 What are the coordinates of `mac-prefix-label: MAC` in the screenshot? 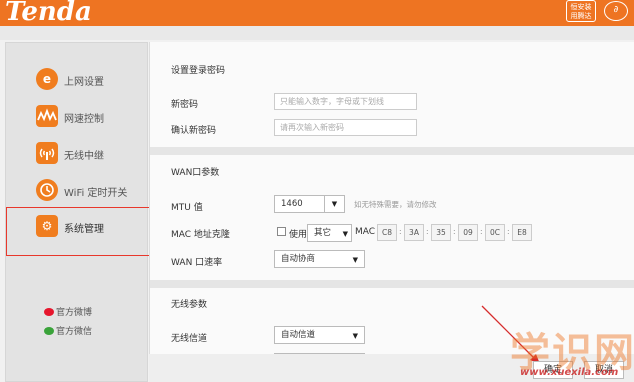 It's located at (365, 232).